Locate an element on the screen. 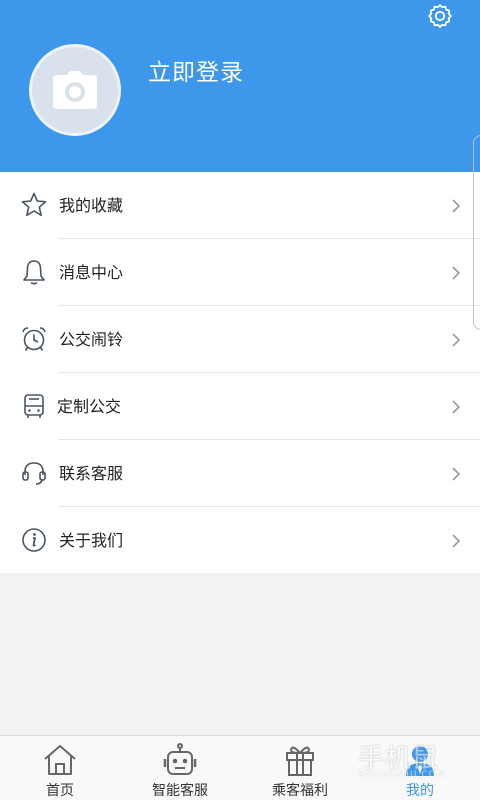 The height and width of the screenshot is (800, 480). login-link: 立即登录 is located at coordinates (196, 73).